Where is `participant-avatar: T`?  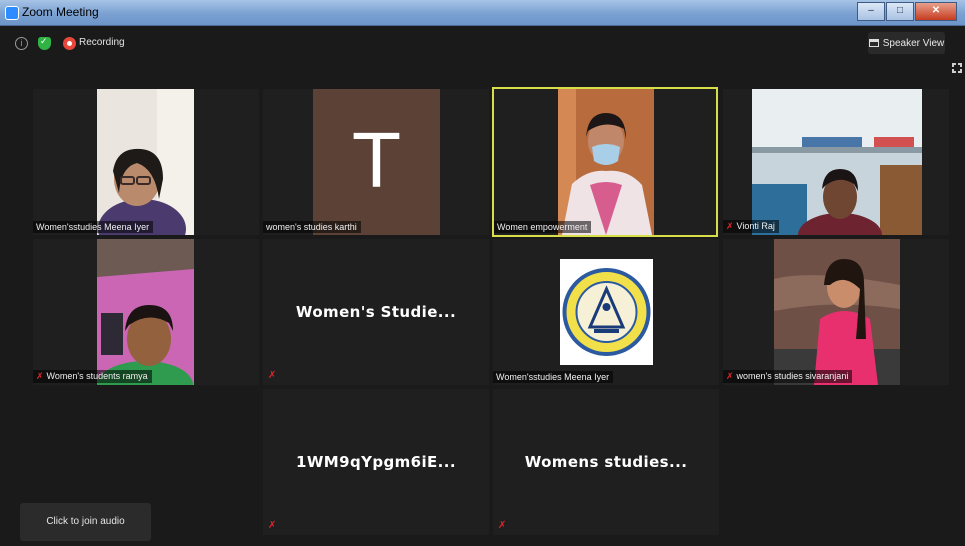 participant-avatar: T is located at coordinates (376, 162).